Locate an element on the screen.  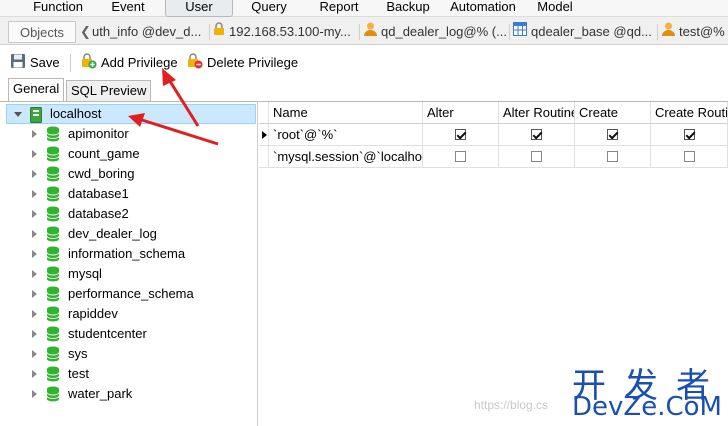
add-privilege-icon is located at coordinates (88, 63).